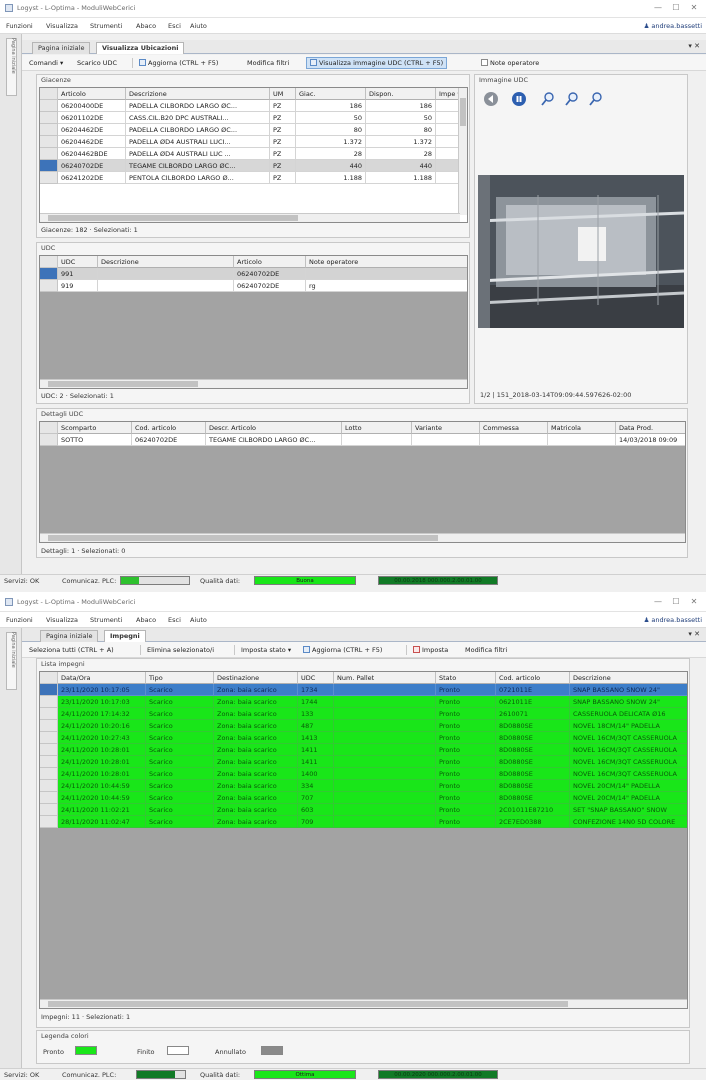 The width and height of the screenshot is (706, 1080). What do you see at coordinates (519, 99) in the screenshot?
I see `pause-icon` at bounding box center [519, 99].